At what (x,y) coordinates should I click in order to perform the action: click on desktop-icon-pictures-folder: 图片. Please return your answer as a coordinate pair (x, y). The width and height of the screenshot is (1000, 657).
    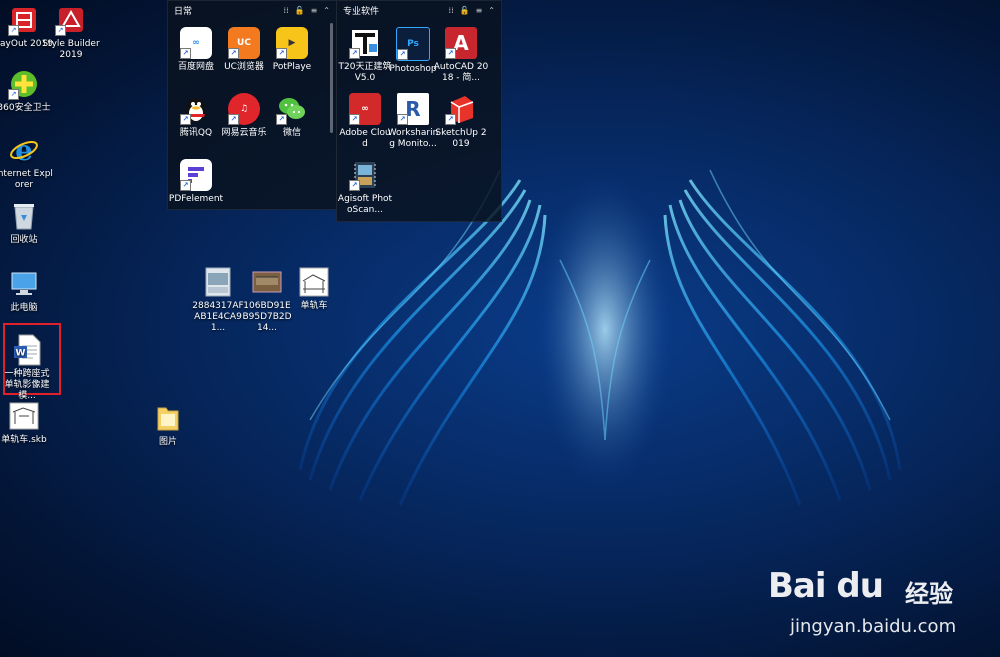
    Looking at the image, I should click on (168, 425).